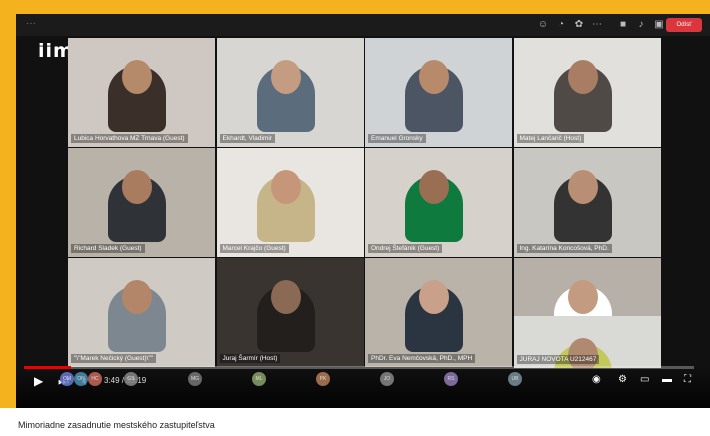 The image size is (710, 436). I want to click on share-icon: ▣, so click(659, 25).